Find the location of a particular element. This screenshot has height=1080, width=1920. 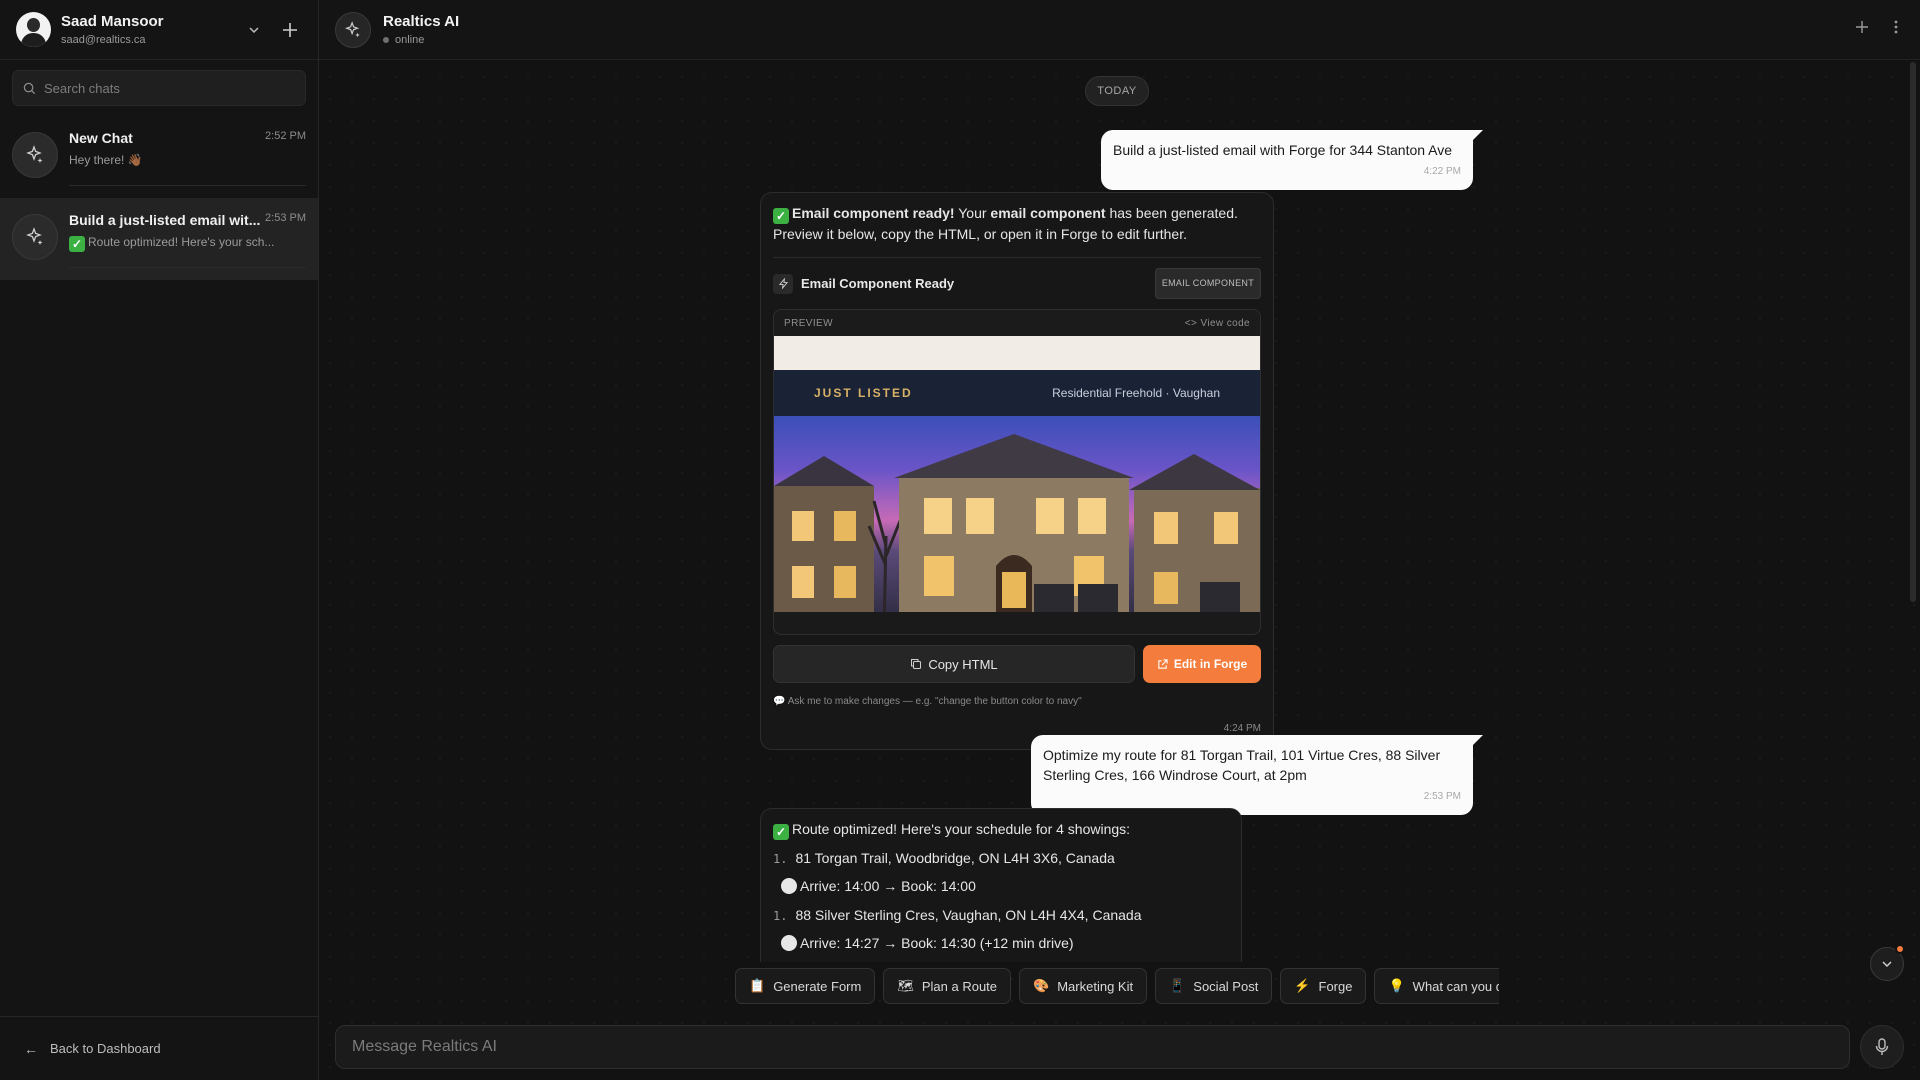

map-icon: 🗺 is located at coordinates (905, 985).